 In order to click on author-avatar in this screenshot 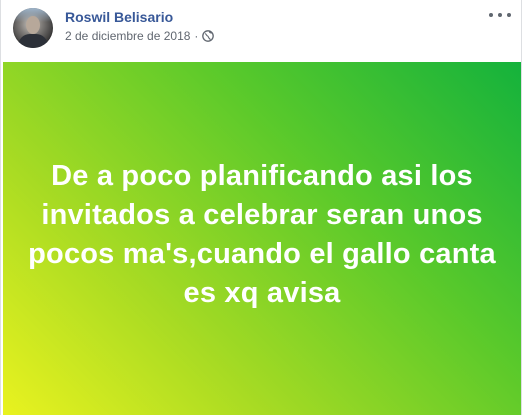, I will do `click(33, 28)`.